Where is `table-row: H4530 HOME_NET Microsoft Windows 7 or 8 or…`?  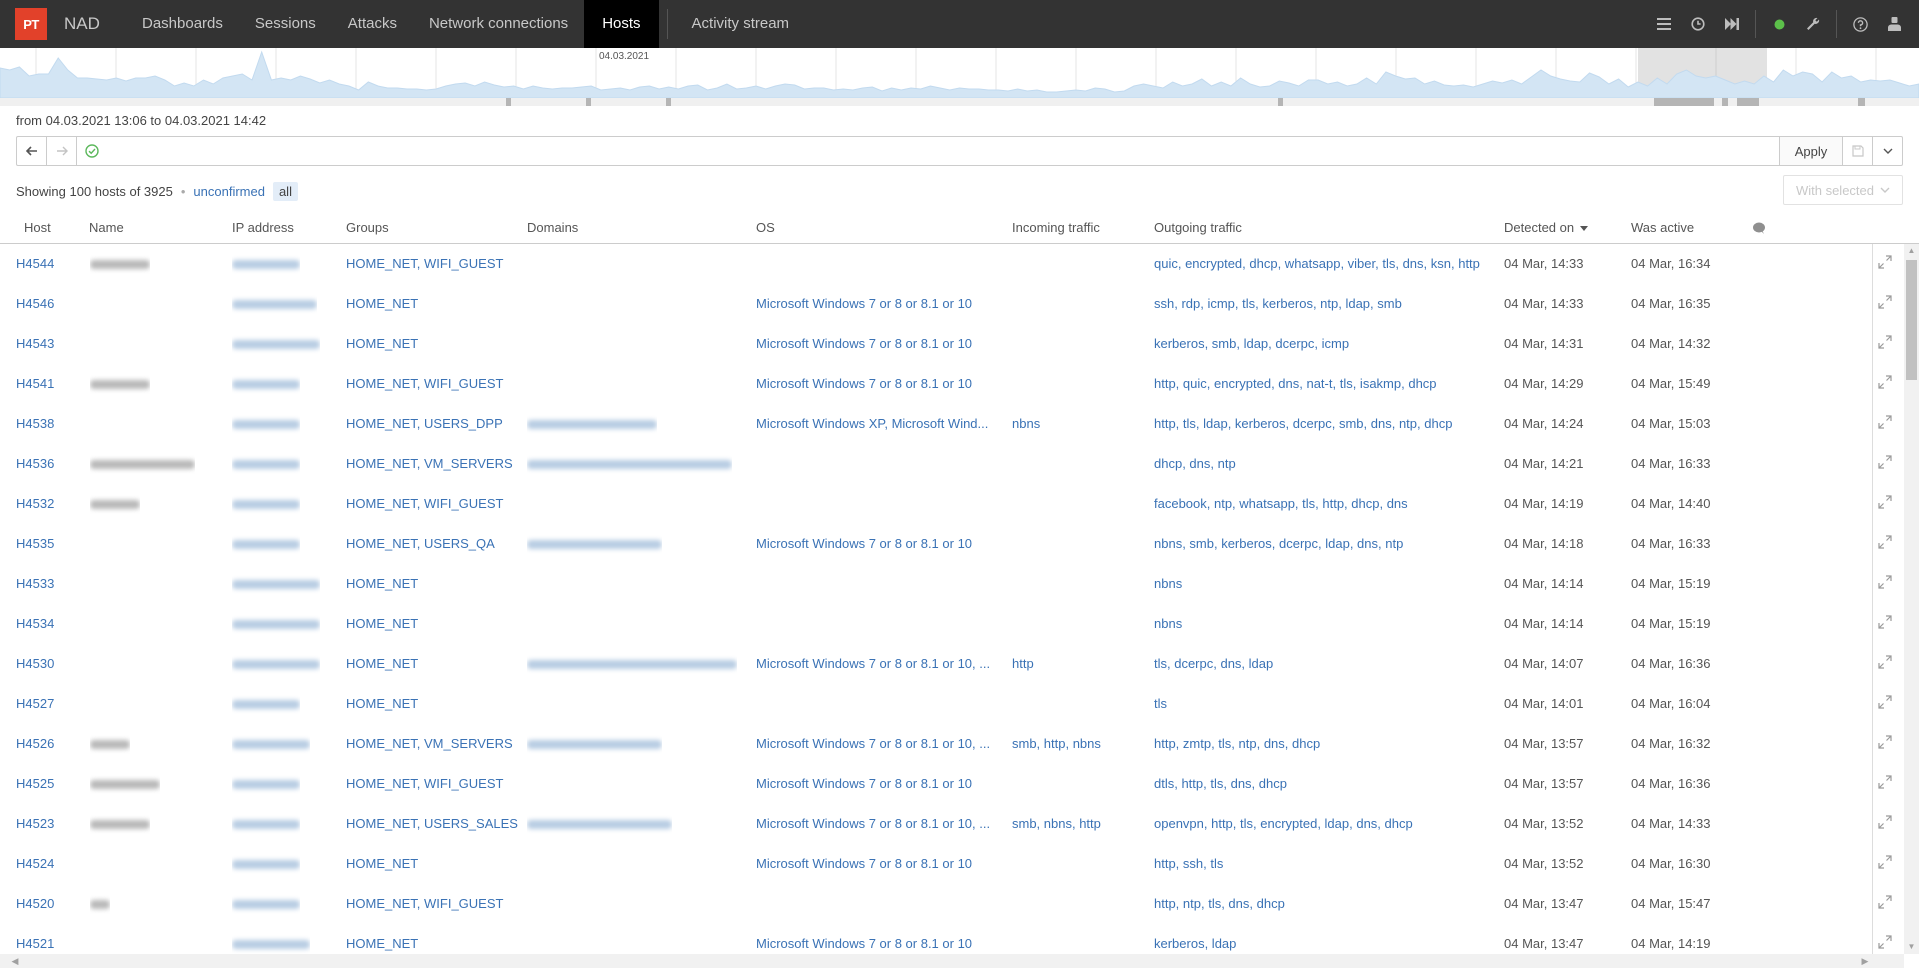
table-row: H4530 HOME_NET Microsoft Windows 7 or 8 or… is located at coordinates (936, 664).